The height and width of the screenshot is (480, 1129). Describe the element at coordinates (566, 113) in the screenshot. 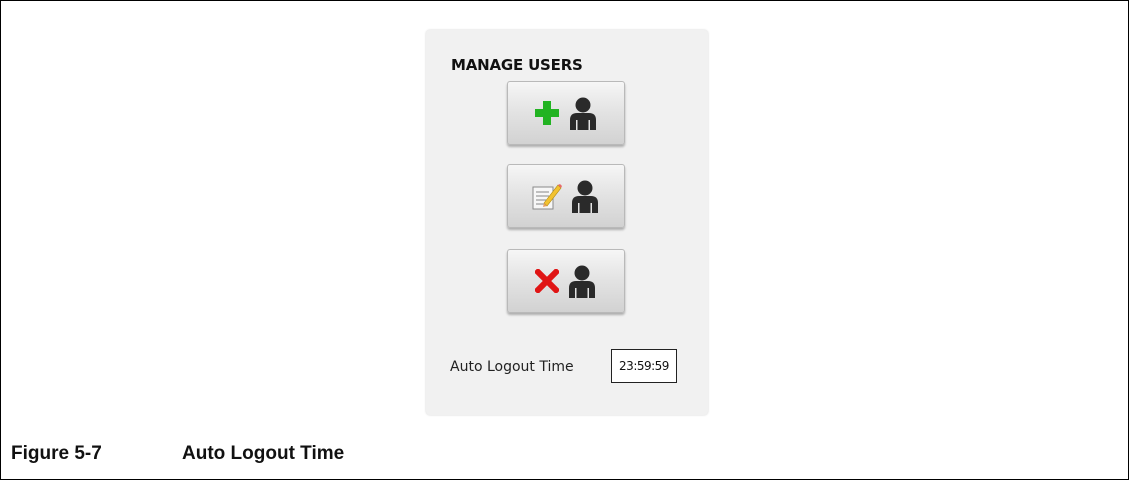

I see `add-user-button` at that location.